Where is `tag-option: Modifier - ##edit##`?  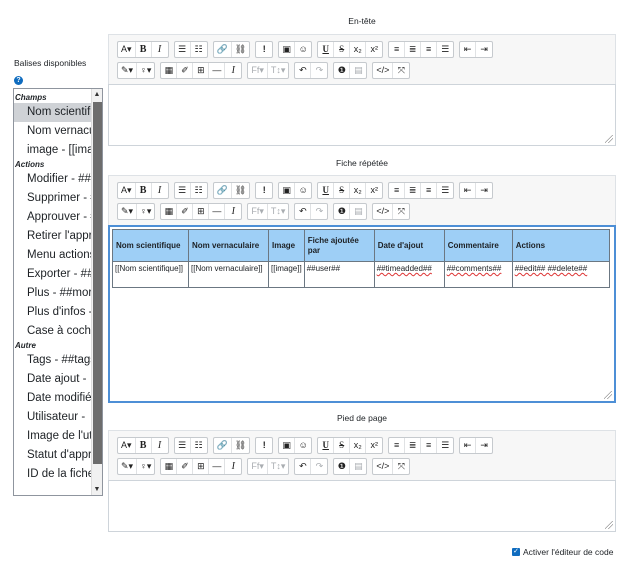 tag-option: Modifier - ##edit## is located at coordinates (54, 179).